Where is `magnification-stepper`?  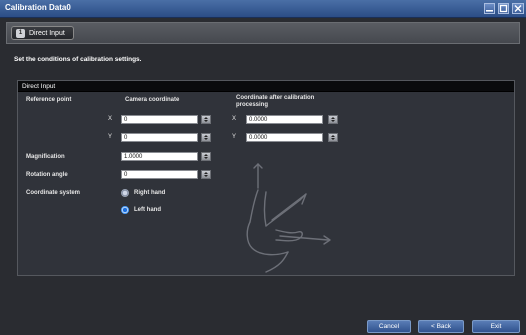
magnification-stepper is located at coordinates (206, 156).